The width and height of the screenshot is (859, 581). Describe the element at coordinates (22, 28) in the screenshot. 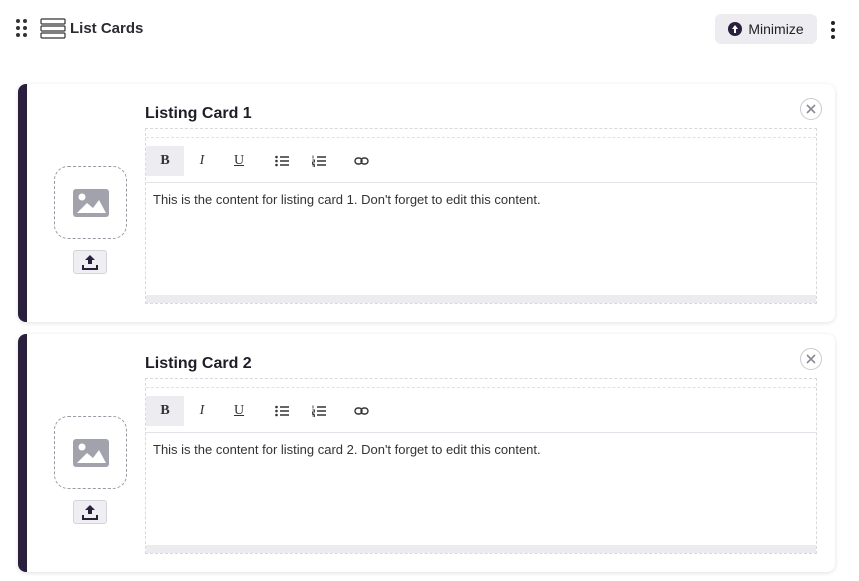

I see `drag-handle-icon` at that location.